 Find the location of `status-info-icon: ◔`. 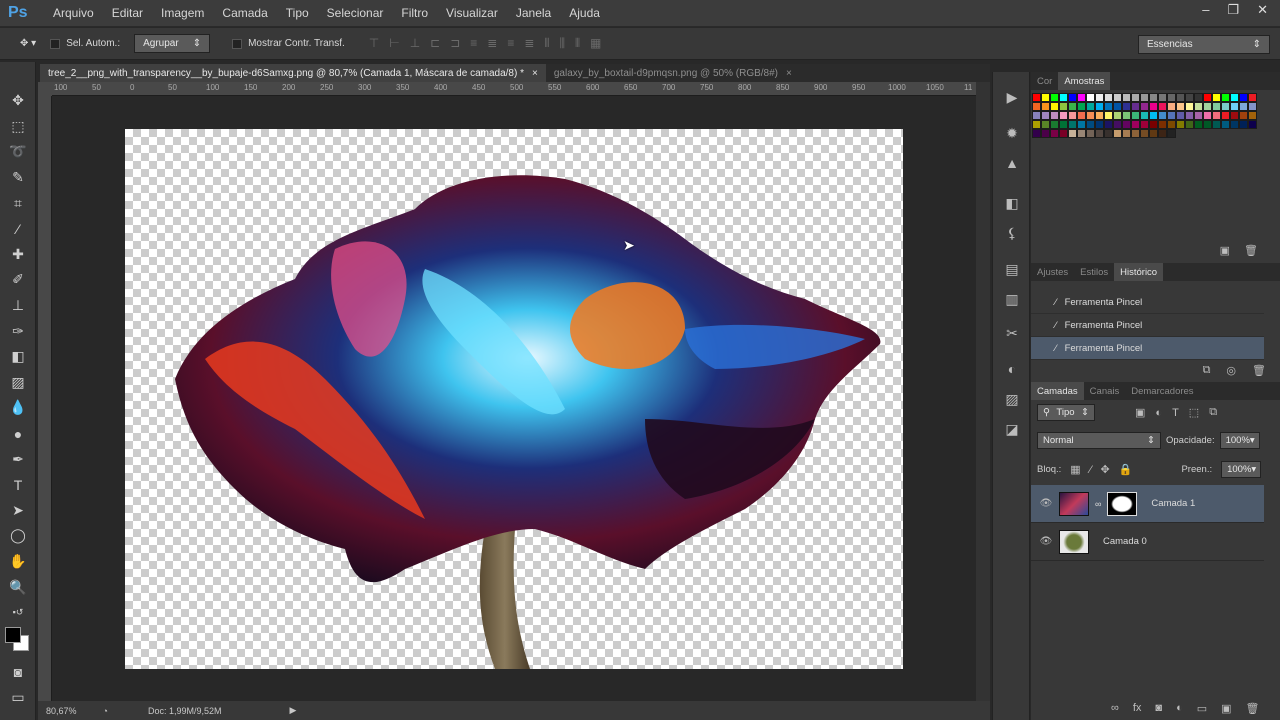

status-info-icon: ◔ is located at coordinates (105, 711).